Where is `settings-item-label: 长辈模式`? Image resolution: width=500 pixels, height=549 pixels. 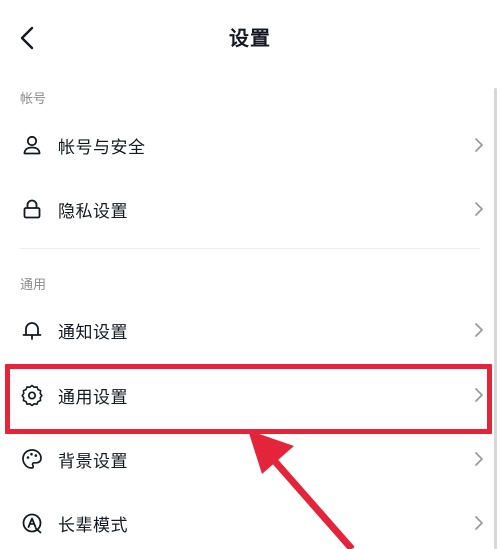
settings-item-label: 长辈模式 is located at coordinates (93, 526).